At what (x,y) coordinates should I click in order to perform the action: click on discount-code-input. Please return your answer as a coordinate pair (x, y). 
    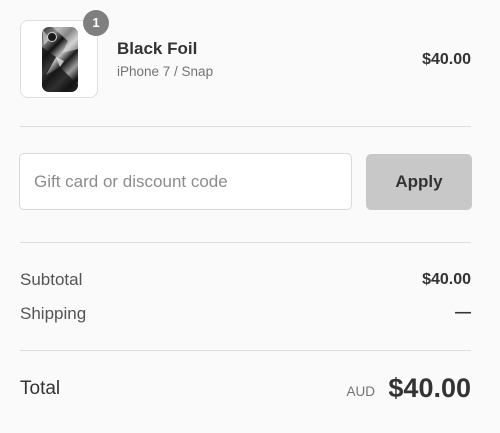
    Looking at the image, I should click on (185, 181).